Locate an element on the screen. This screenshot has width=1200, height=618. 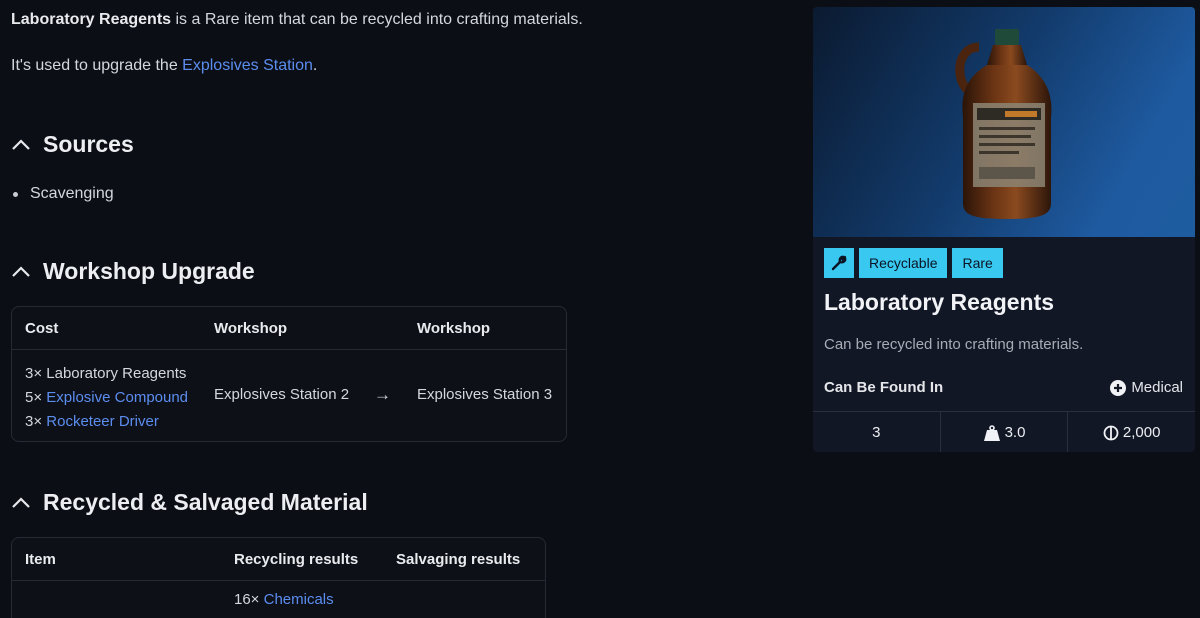
column-header-workshop-to: Workshop is located at coordinates (454, 328).